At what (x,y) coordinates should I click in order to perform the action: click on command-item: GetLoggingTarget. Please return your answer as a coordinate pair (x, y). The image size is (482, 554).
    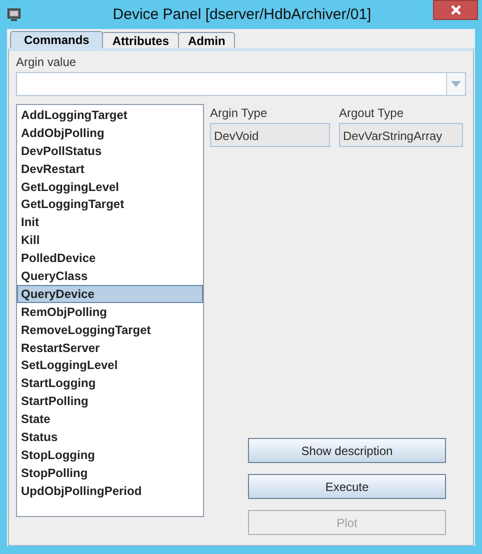
    Looking at the image, I should click on (110, 204).